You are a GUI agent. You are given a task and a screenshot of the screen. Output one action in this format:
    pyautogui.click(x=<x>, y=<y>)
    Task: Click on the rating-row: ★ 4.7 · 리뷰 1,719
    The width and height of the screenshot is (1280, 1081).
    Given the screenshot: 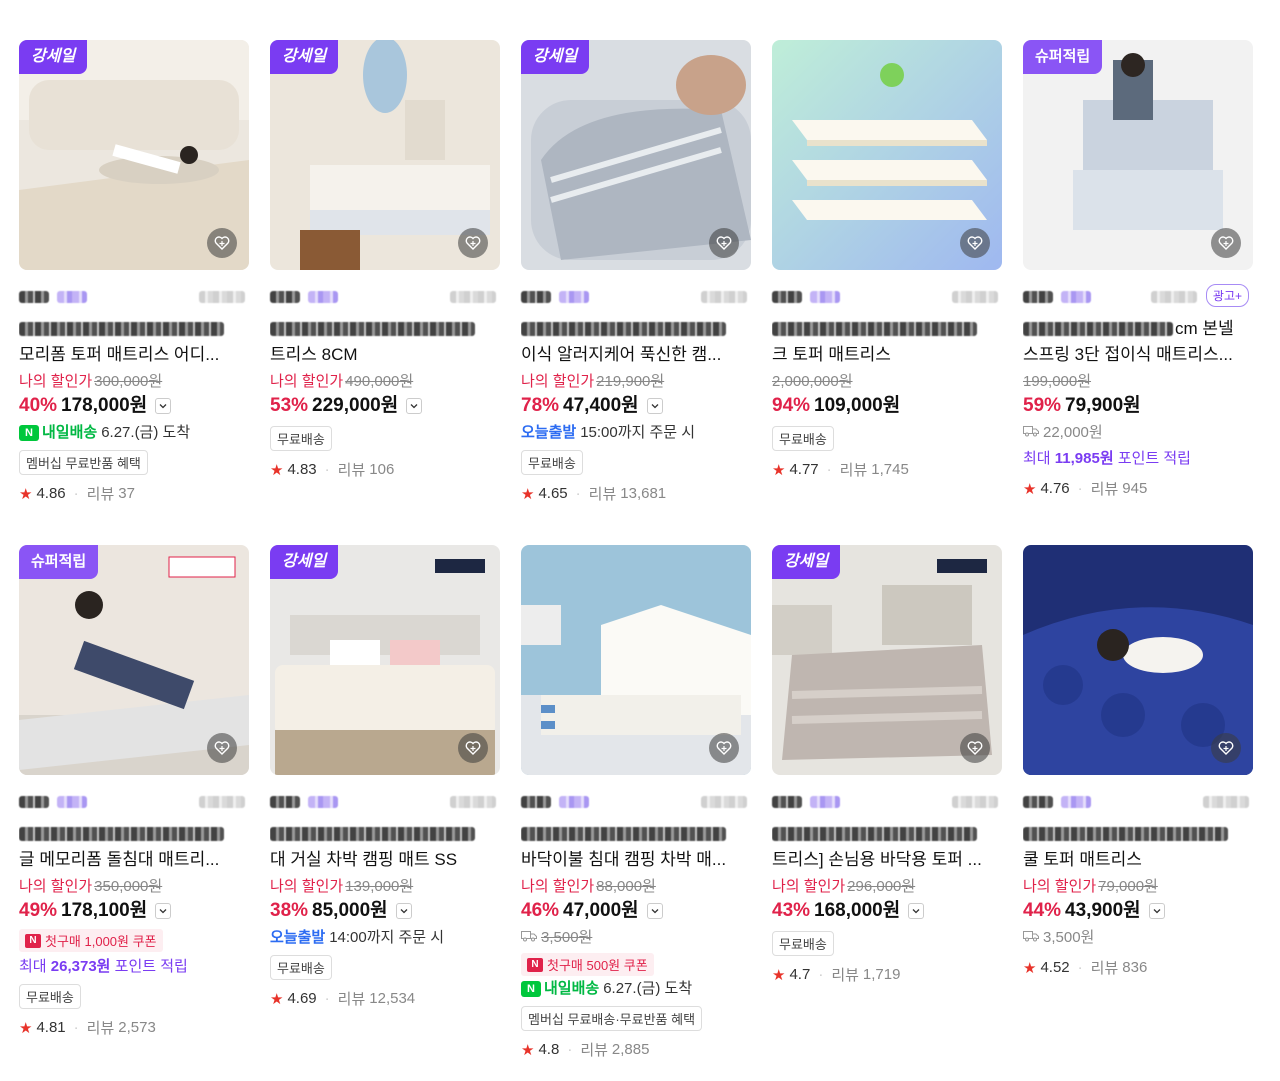 What is the action you would take?
    pyautogui.click(x=887, y=974)
    